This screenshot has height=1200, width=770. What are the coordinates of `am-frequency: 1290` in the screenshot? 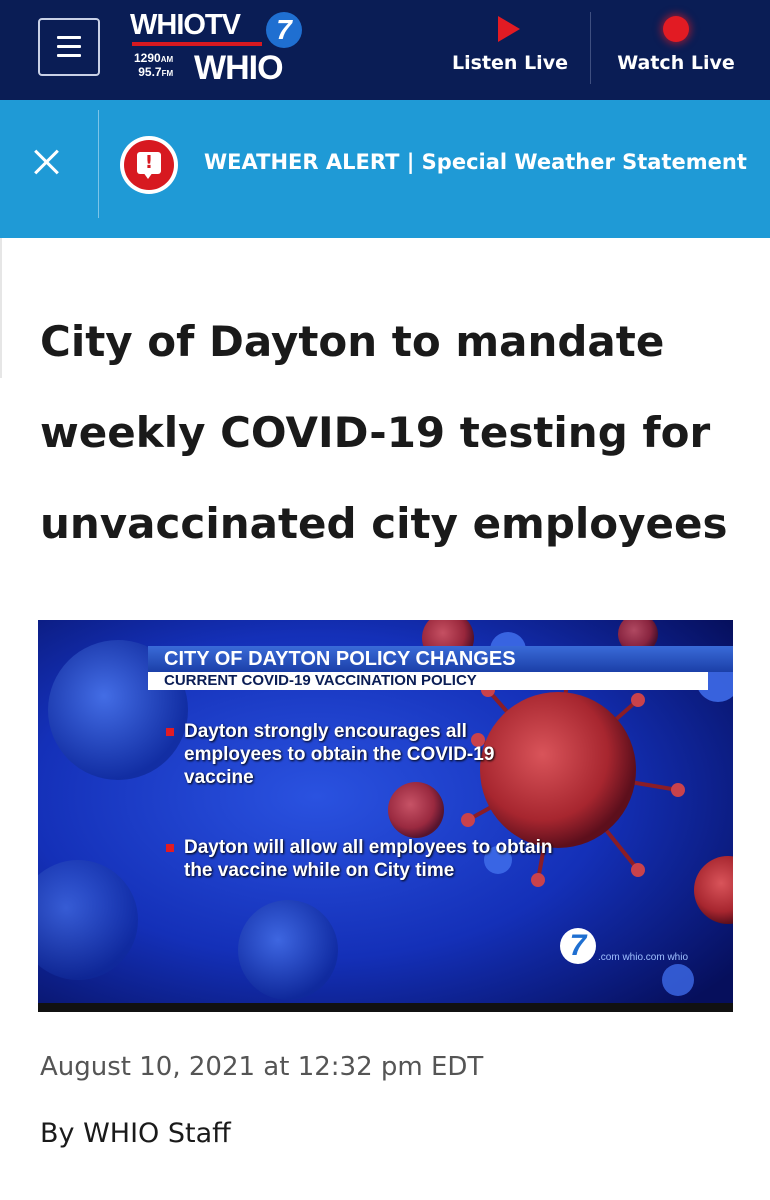 It's located at (147, 58).